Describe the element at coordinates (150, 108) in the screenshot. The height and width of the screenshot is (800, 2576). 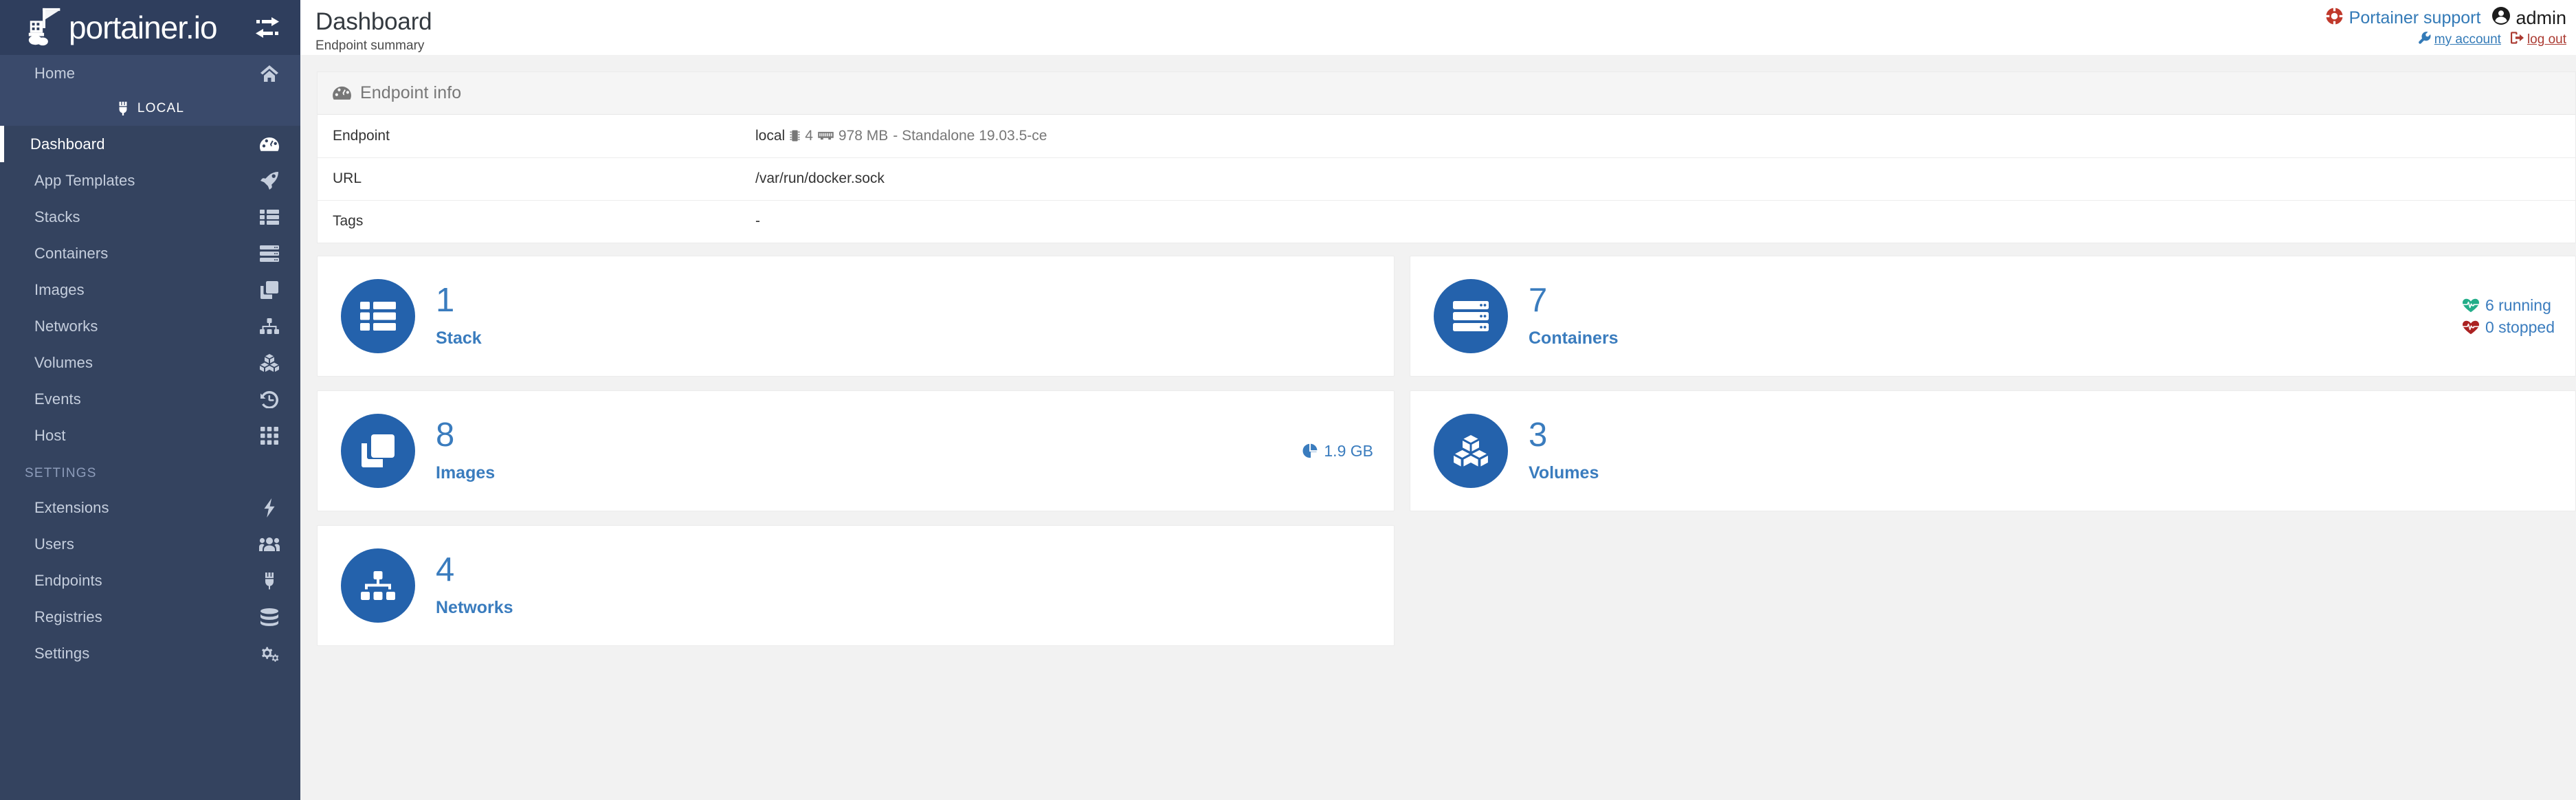
I see `sidebar-local-badge: LOCAL` at that location.